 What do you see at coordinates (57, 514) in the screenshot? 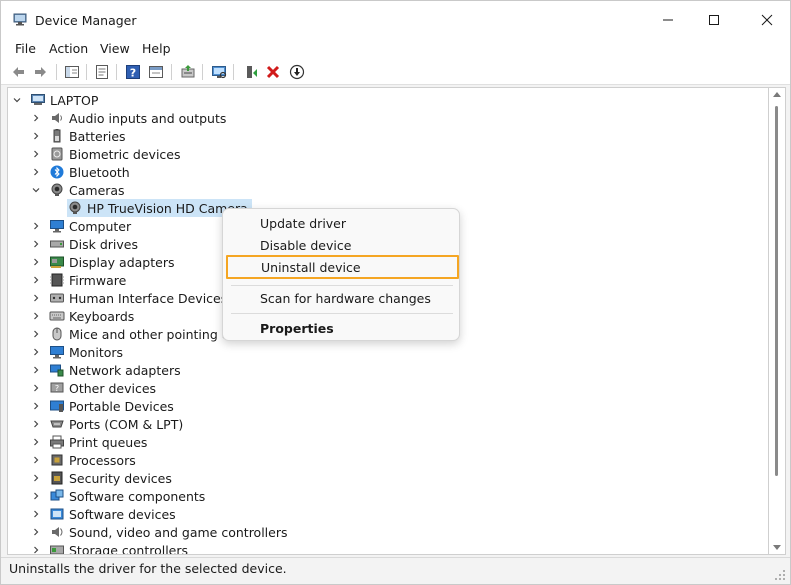
I see `software-device-icon` at bounding box center [57, 514].